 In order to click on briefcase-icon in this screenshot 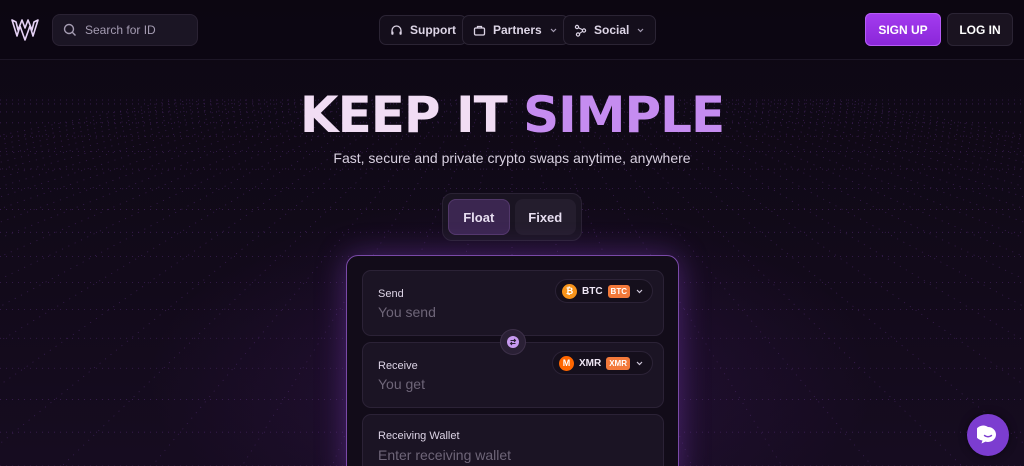, I will do `click(479, 30)`.